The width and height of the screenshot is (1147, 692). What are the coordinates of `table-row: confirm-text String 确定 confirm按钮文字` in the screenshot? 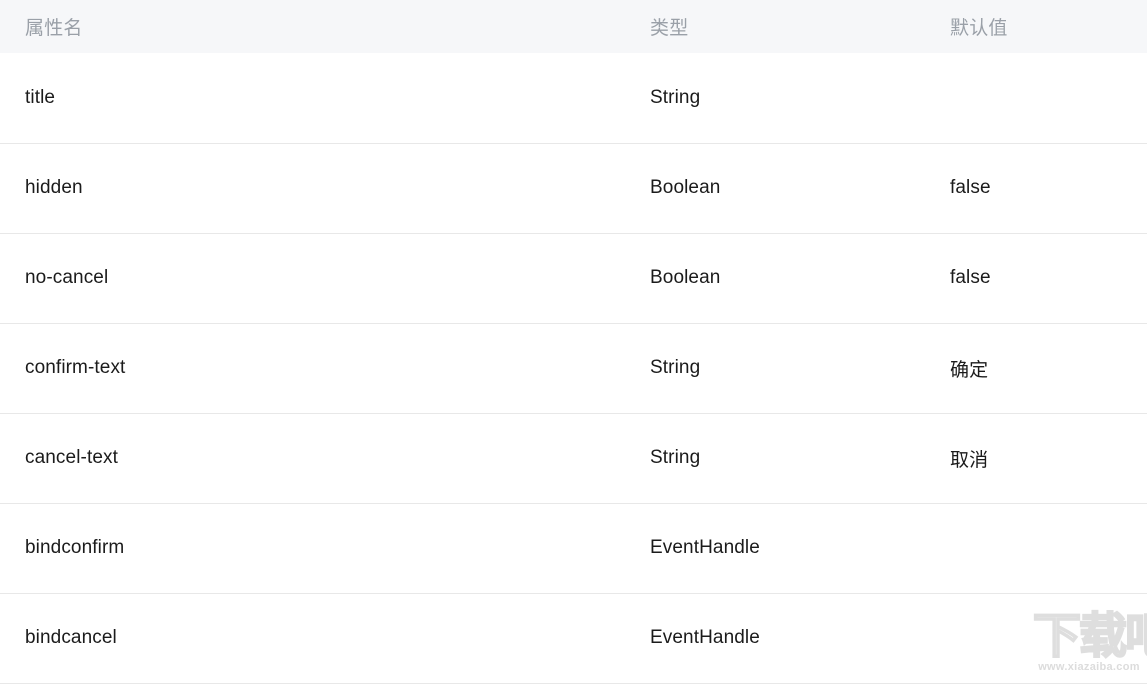 It's located at (573, 368).